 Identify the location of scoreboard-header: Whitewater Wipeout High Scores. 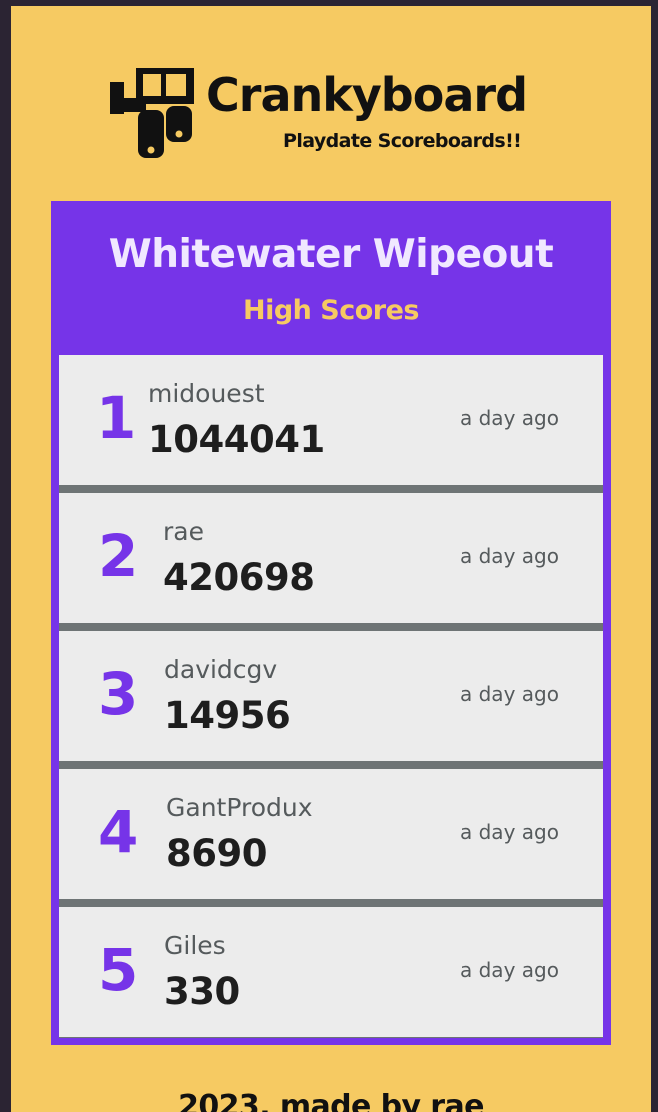
(331, 278).